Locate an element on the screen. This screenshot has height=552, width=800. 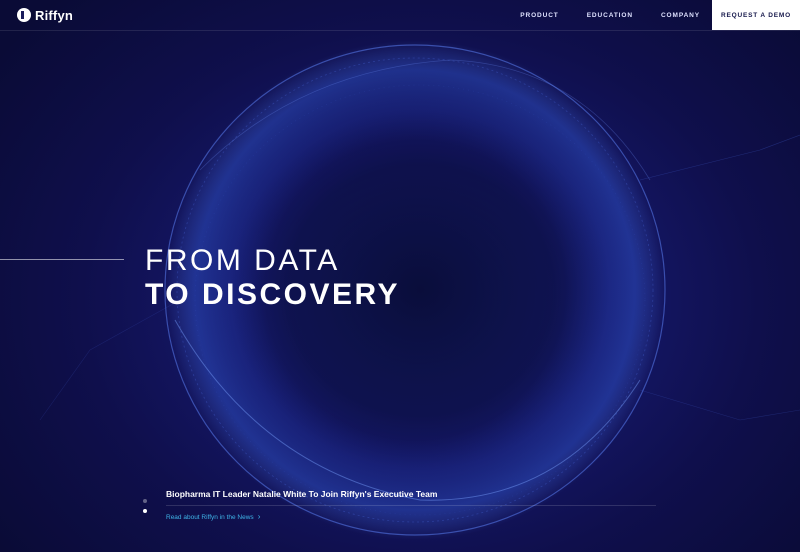
riffyn-logo: Riffyn is located at coordinates (45, 15).